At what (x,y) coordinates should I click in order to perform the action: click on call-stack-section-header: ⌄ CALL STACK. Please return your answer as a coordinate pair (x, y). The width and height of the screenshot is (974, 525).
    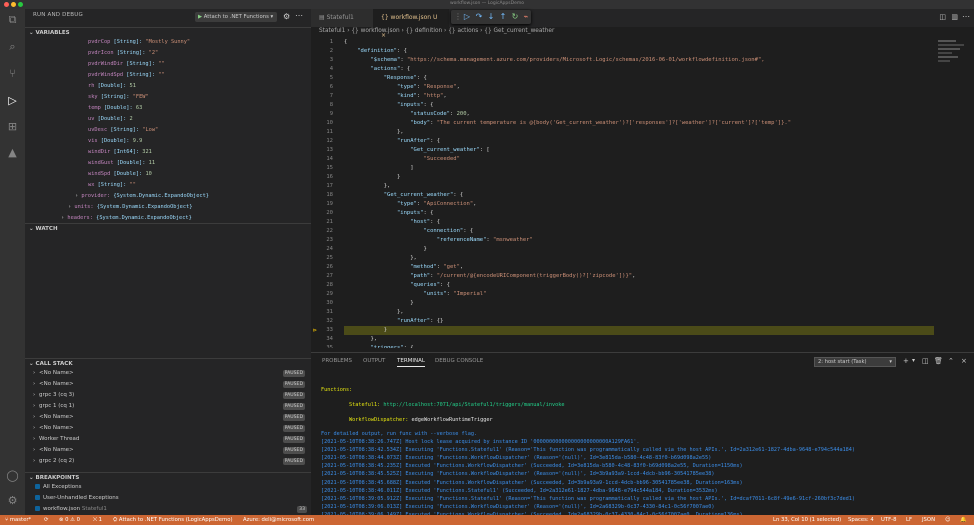
    Looking at the image, I should click on (168, 363).